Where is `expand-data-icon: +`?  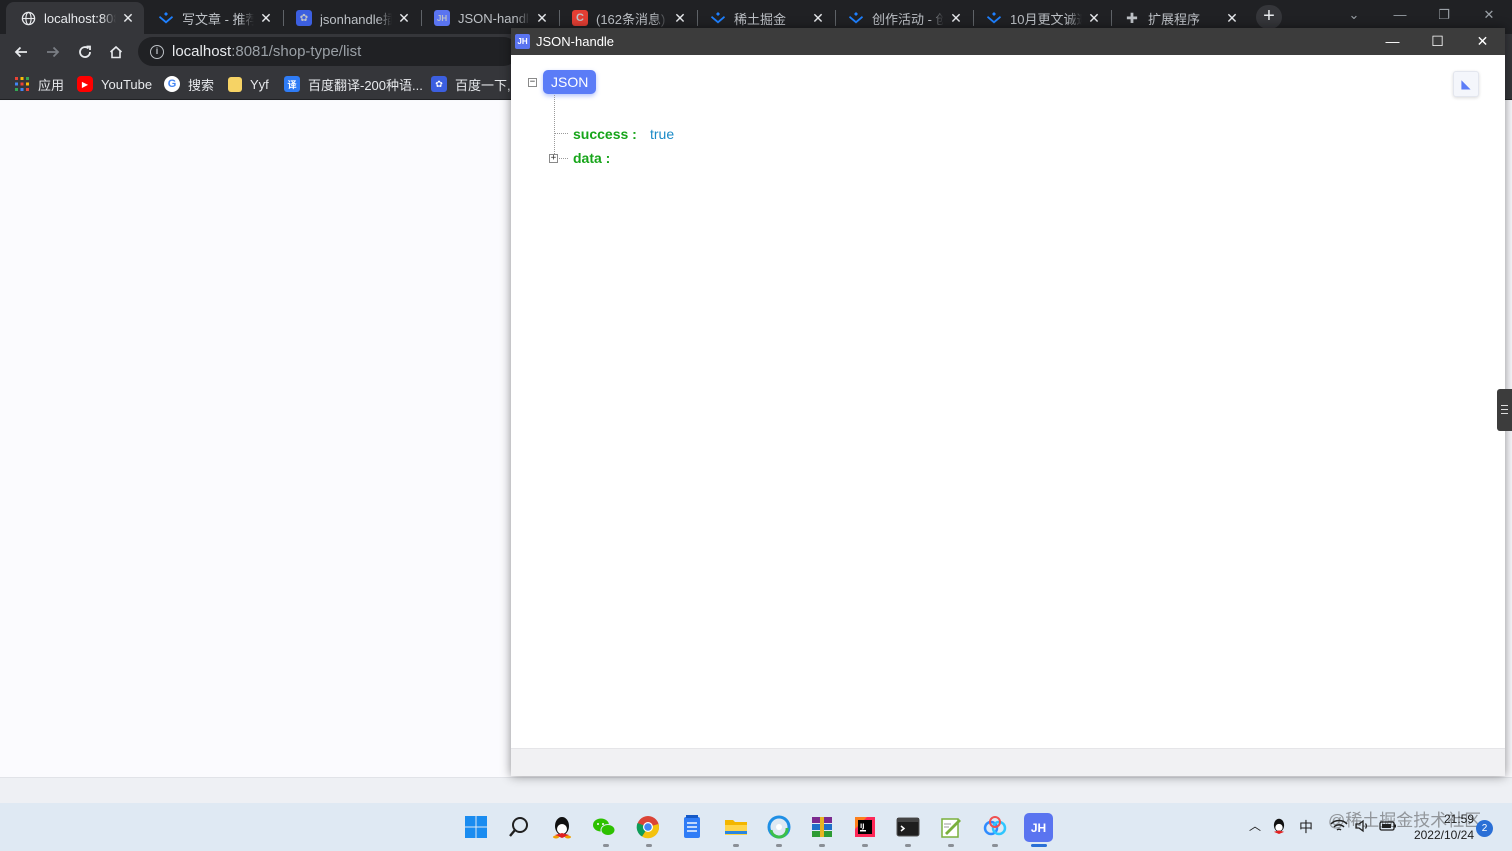
expand-data-icon: + is located at coordinates (553, 158).